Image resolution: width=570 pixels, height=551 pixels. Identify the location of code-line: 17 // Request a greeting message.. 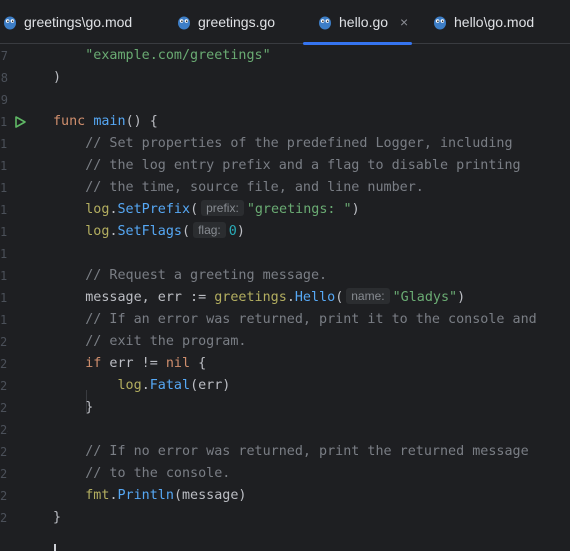
(285, 276).